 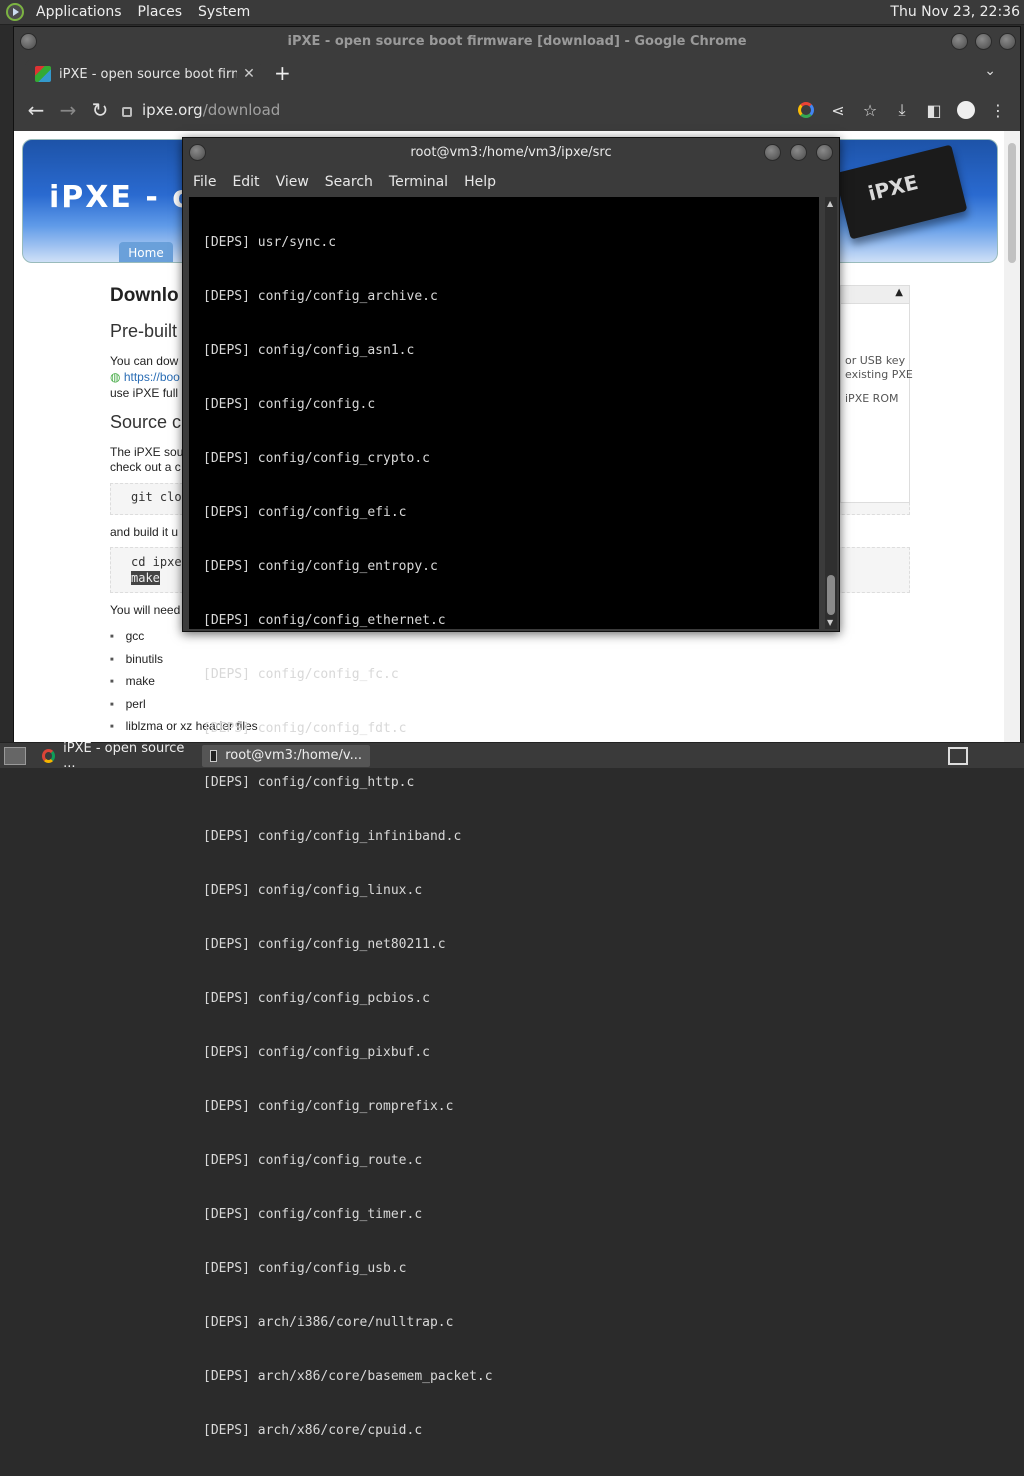 What do you see at coordinates (517, 110) in the screenshot?
I see `chrome-toolbar: ← → ↻ ipxe.org/download ⋖ ☆ ⤓ ◧ ⋮` at bounding box center [517, 110].